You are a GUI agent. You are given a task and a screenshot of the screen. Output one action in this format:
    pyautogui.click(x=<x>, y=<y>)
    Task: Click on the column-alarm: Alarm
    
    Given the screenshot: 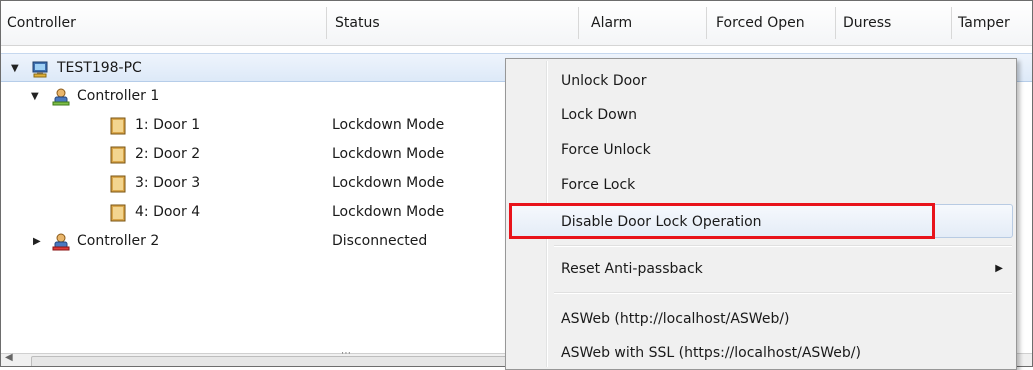 What is the action you would take?
    pyautogui.click(x=608, y=23)
    